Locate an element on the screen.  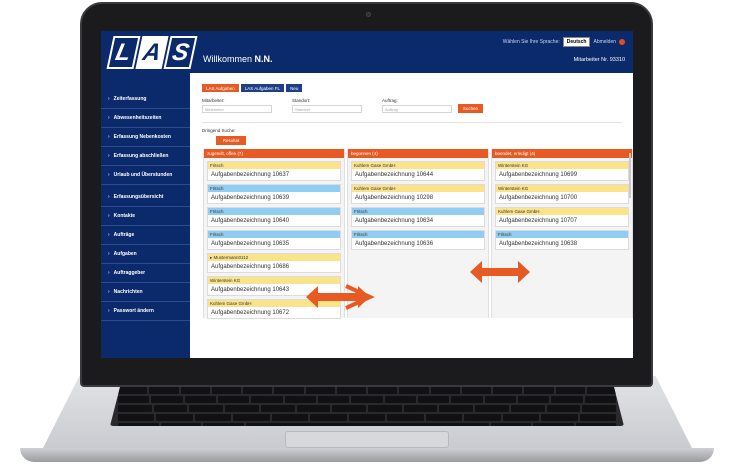
laptop-keyboard is located at coordinates (367, 406).